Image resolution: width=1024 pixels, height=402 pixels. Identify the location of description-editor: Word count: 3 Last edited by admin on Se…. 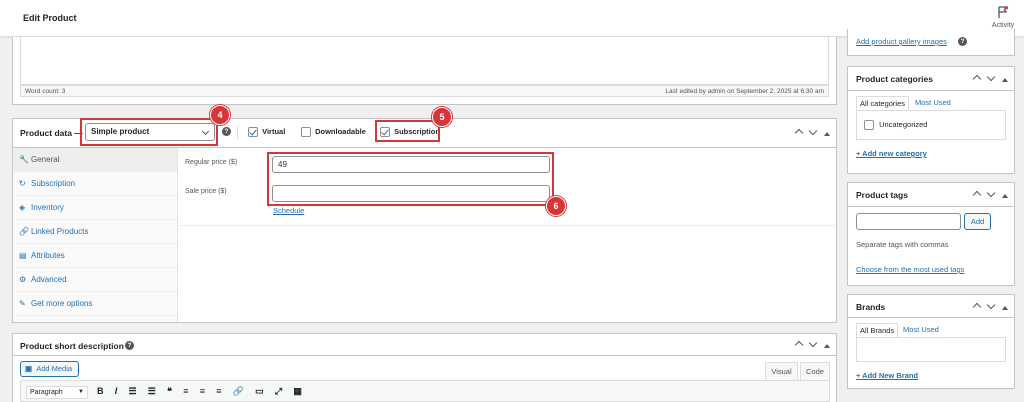
(424, 71).